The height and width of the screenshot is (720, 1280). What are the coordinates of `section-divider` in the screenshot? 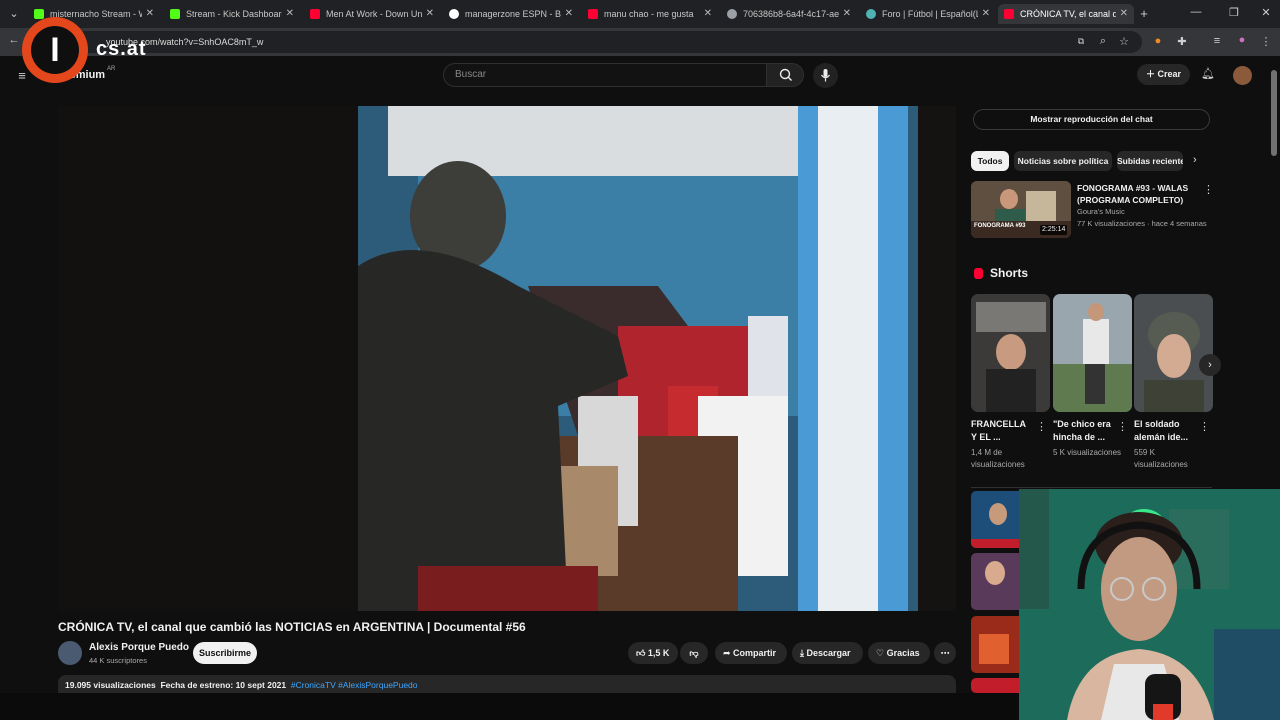 It's located at (1091, 487).